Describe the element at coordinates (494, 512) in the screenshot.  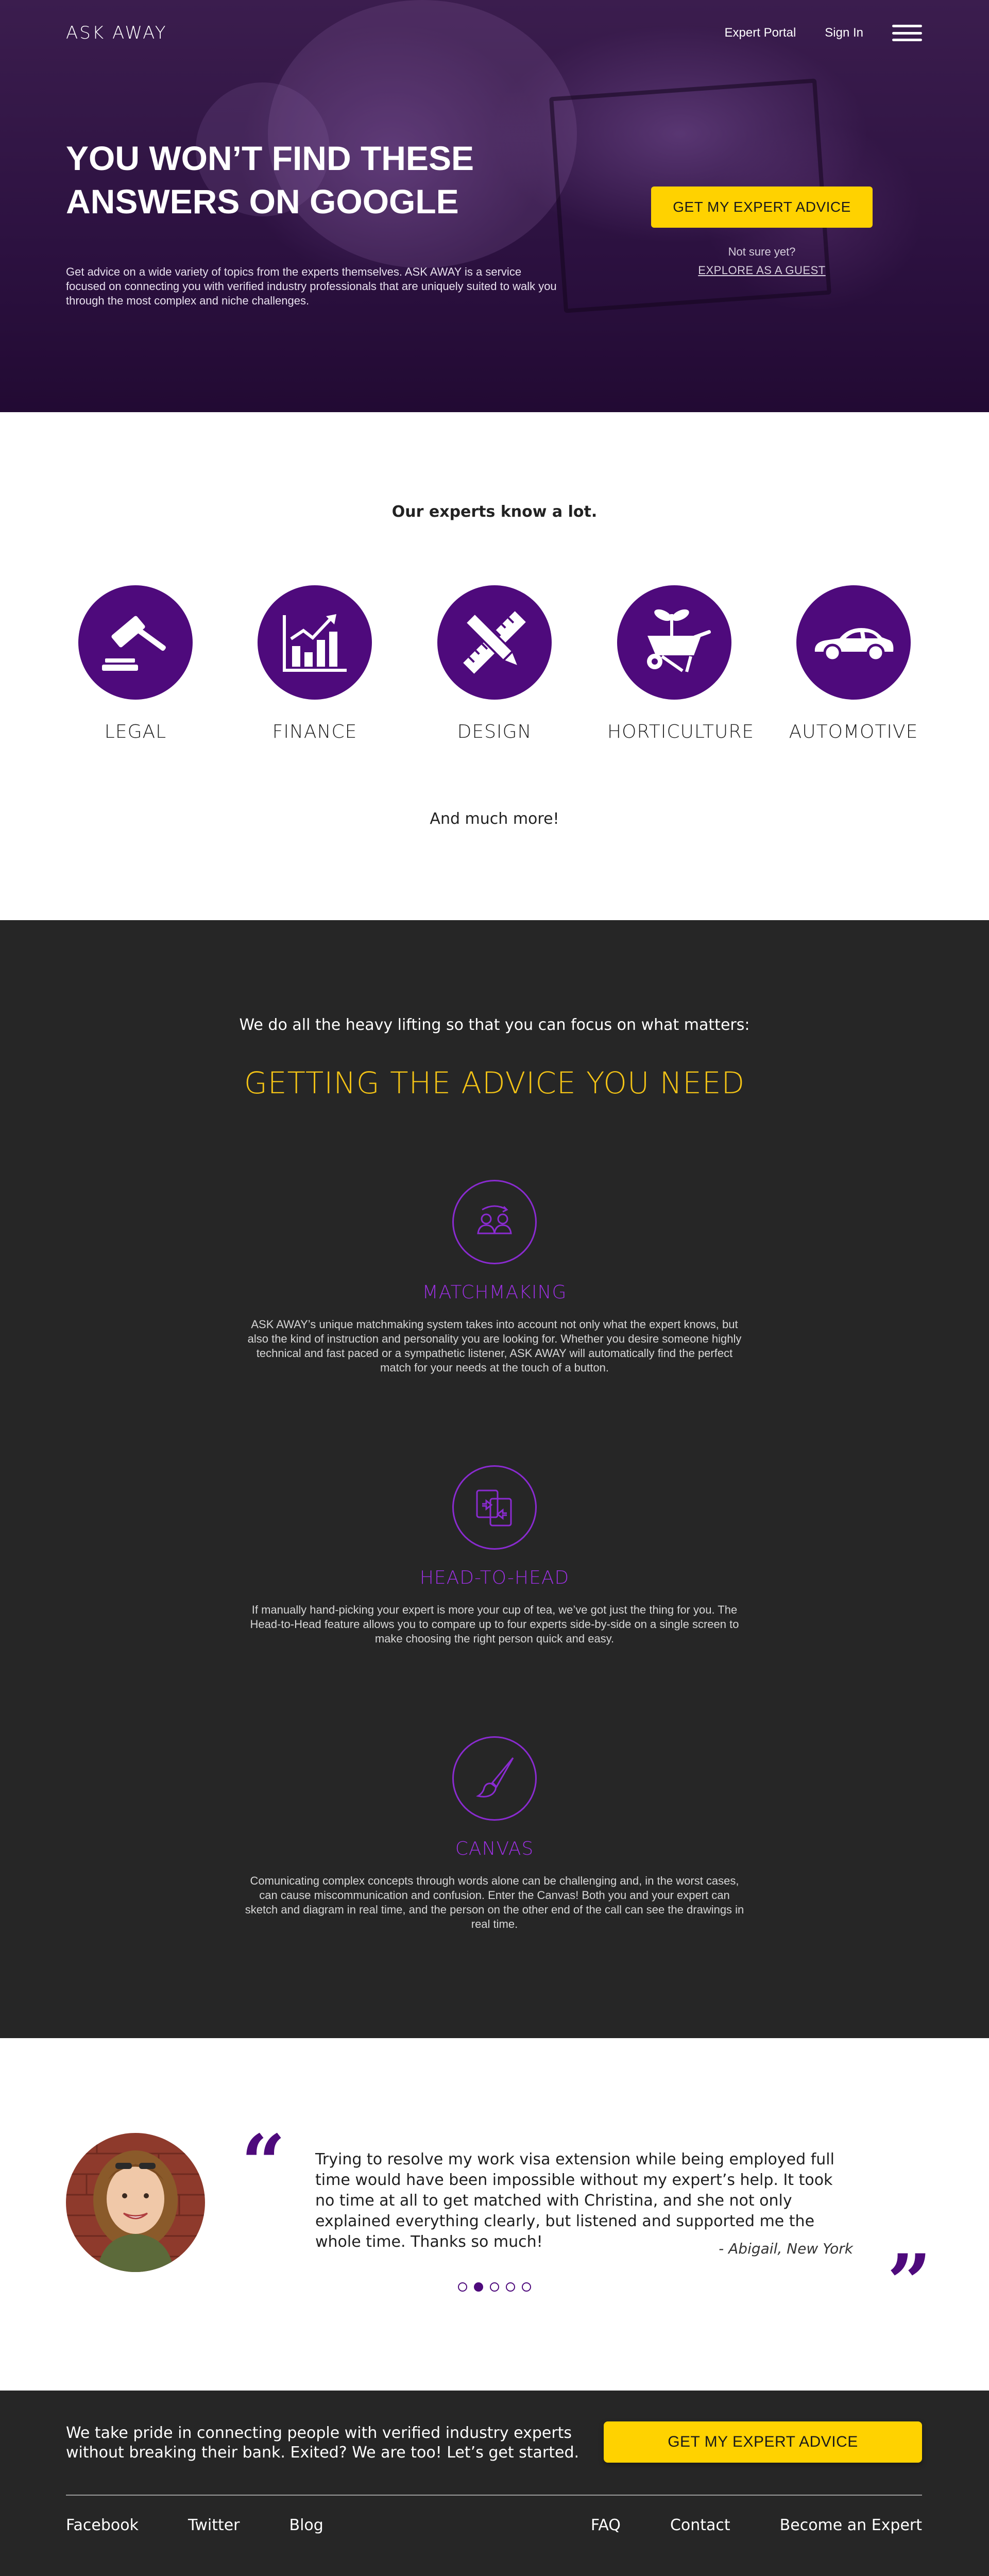
I see `experts-heading: Our experts know a lot.` at that location.